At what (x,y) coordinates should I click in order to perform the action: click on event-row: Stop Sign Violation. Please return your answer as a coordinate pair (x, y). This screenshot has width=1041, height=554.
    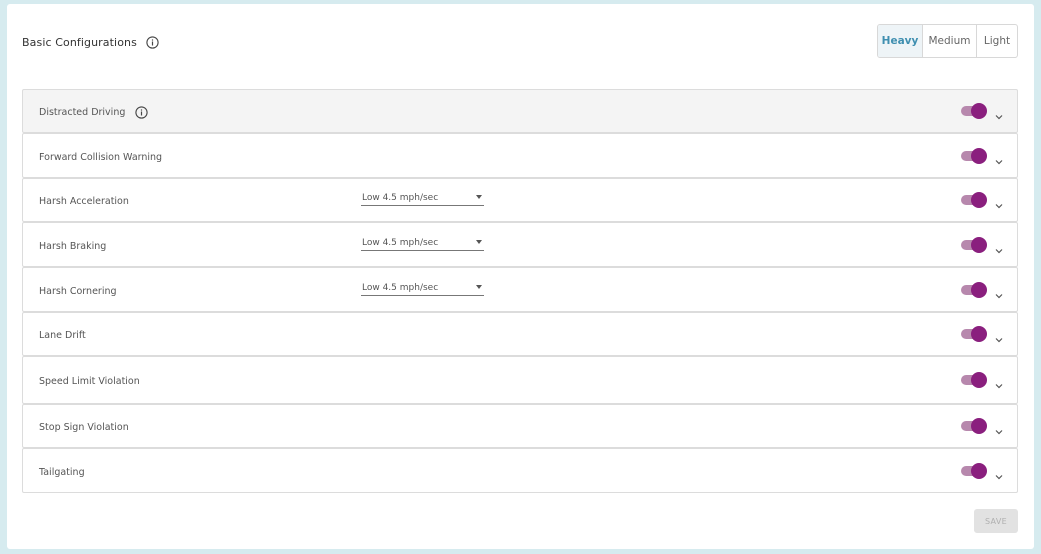
    Looking at the image, I should click on (520, 426).